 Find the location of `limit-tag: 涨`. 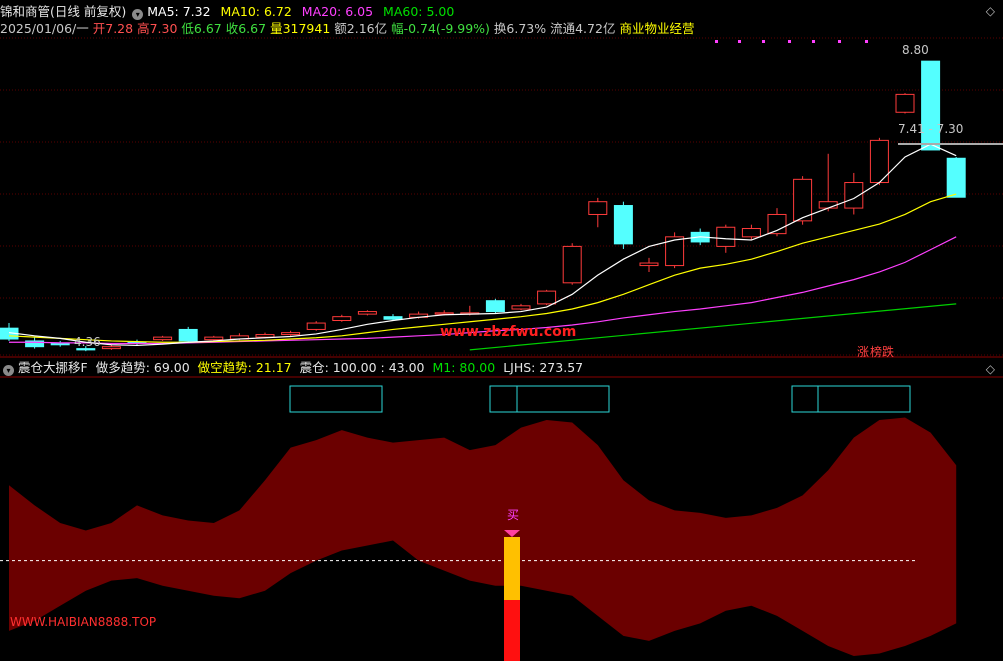

limit-tag: 涨 is located at coordinates (863, 351).